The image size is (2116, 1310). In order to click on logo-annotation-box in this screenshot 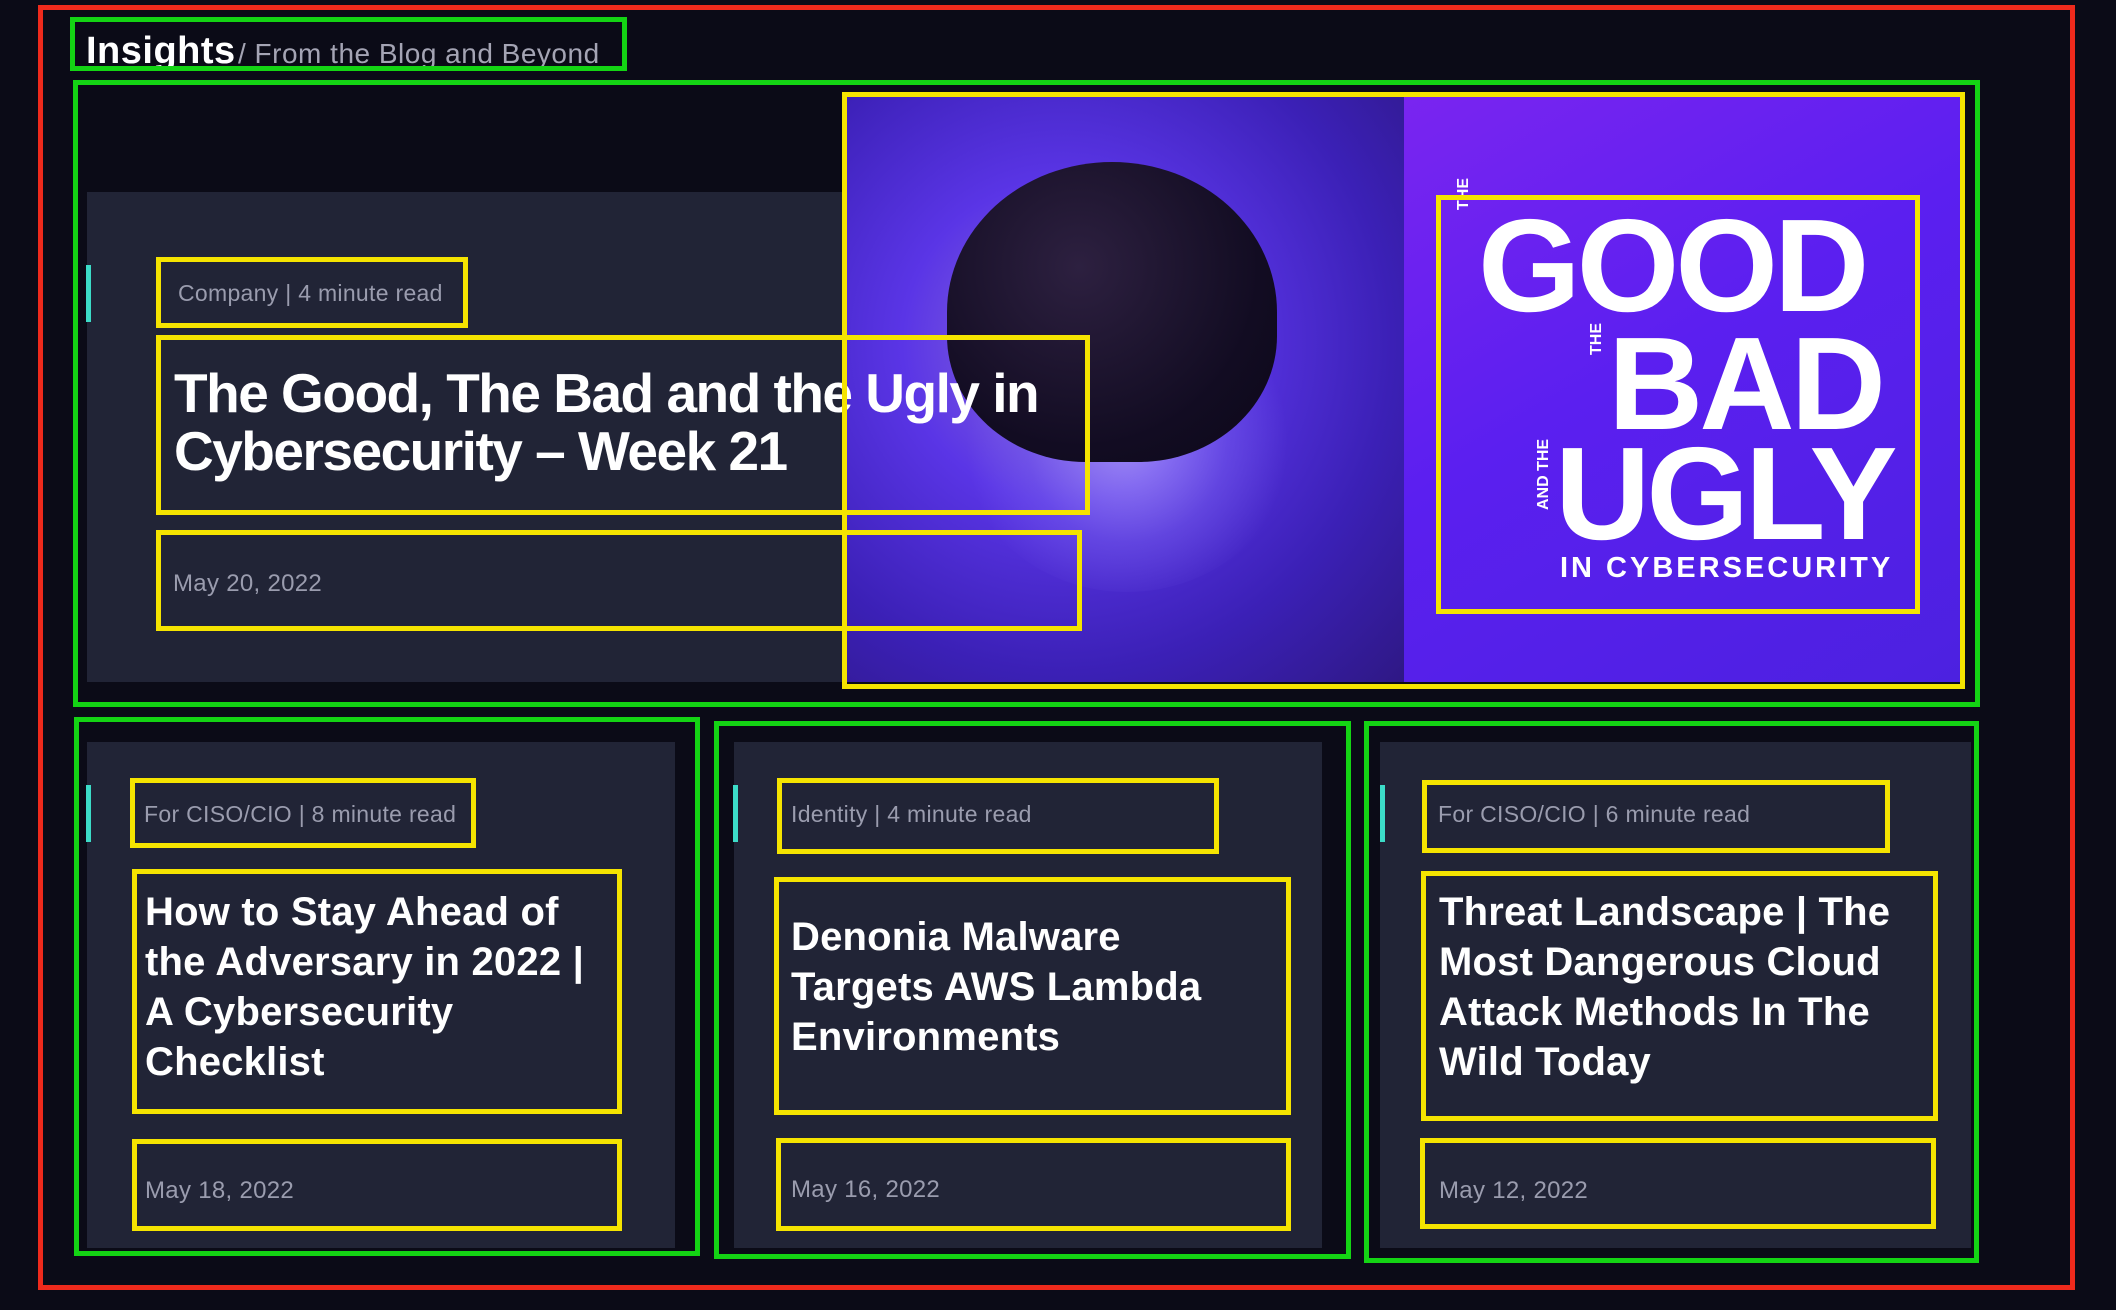, I will do `click(1678, 404)`.